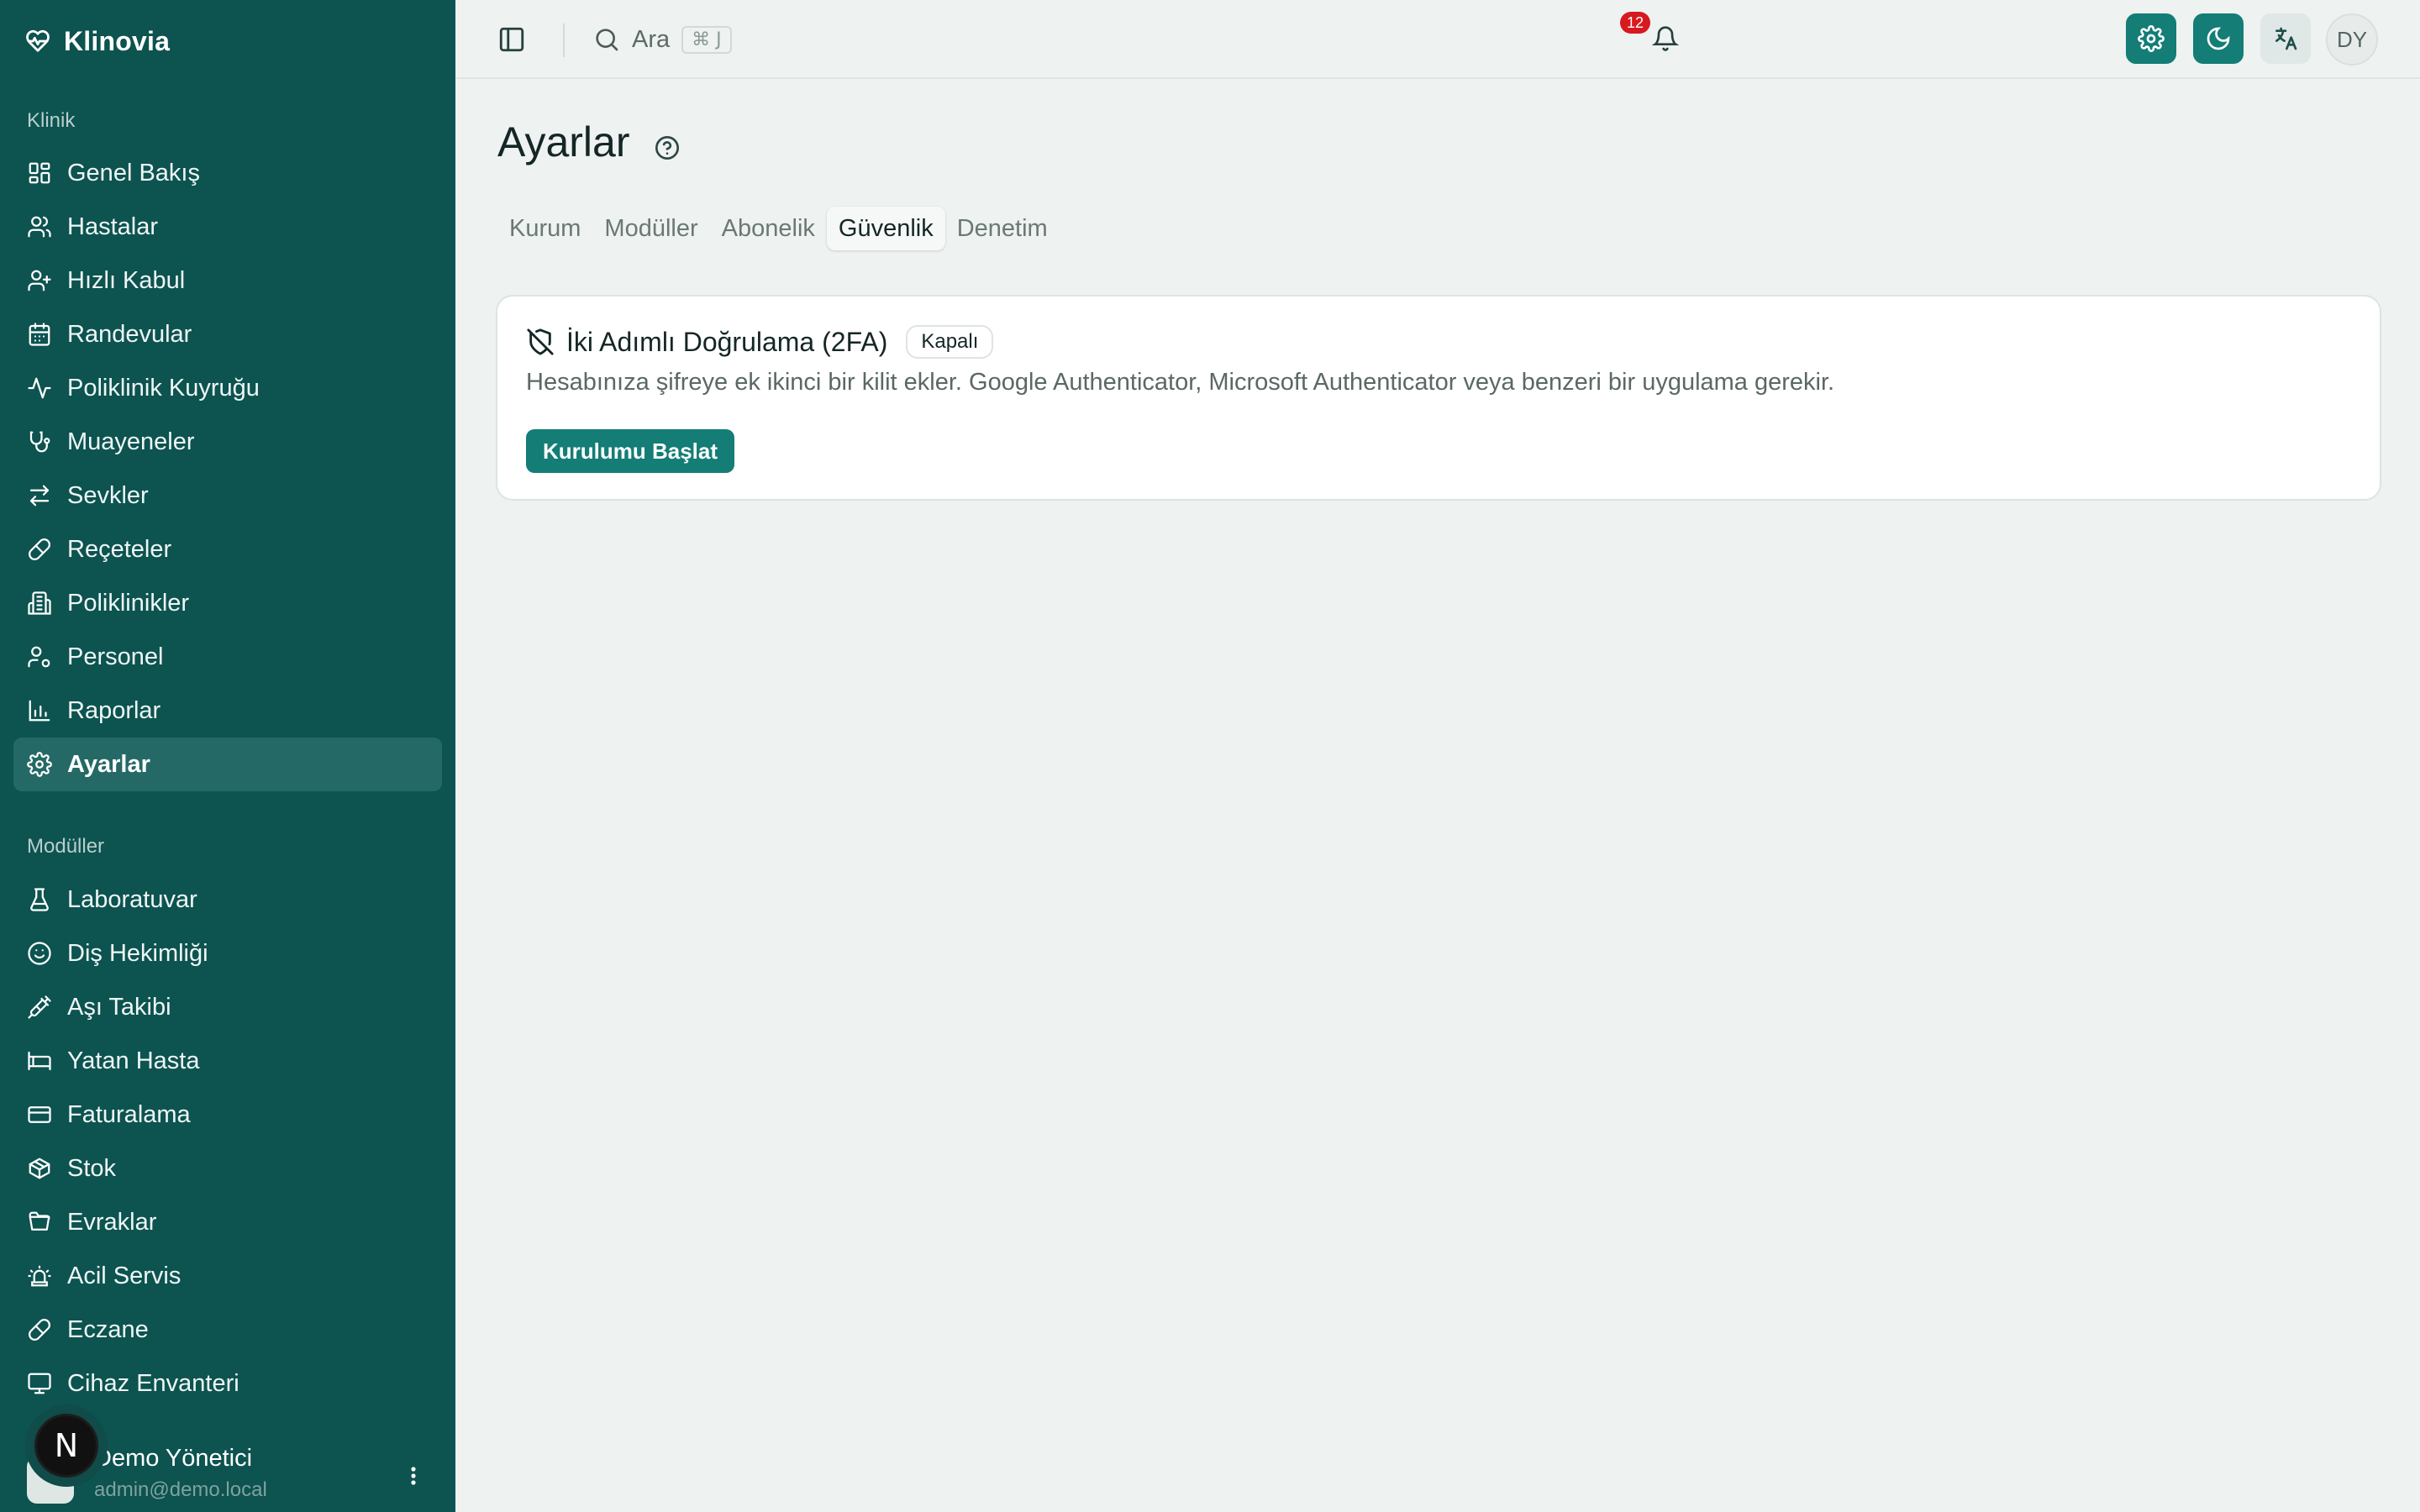 This screenshot has height=1512, width=2420. Describe the element at coordinates (1635, 23) in the screenshot. I see `notification-count-badge: 12` at that location.